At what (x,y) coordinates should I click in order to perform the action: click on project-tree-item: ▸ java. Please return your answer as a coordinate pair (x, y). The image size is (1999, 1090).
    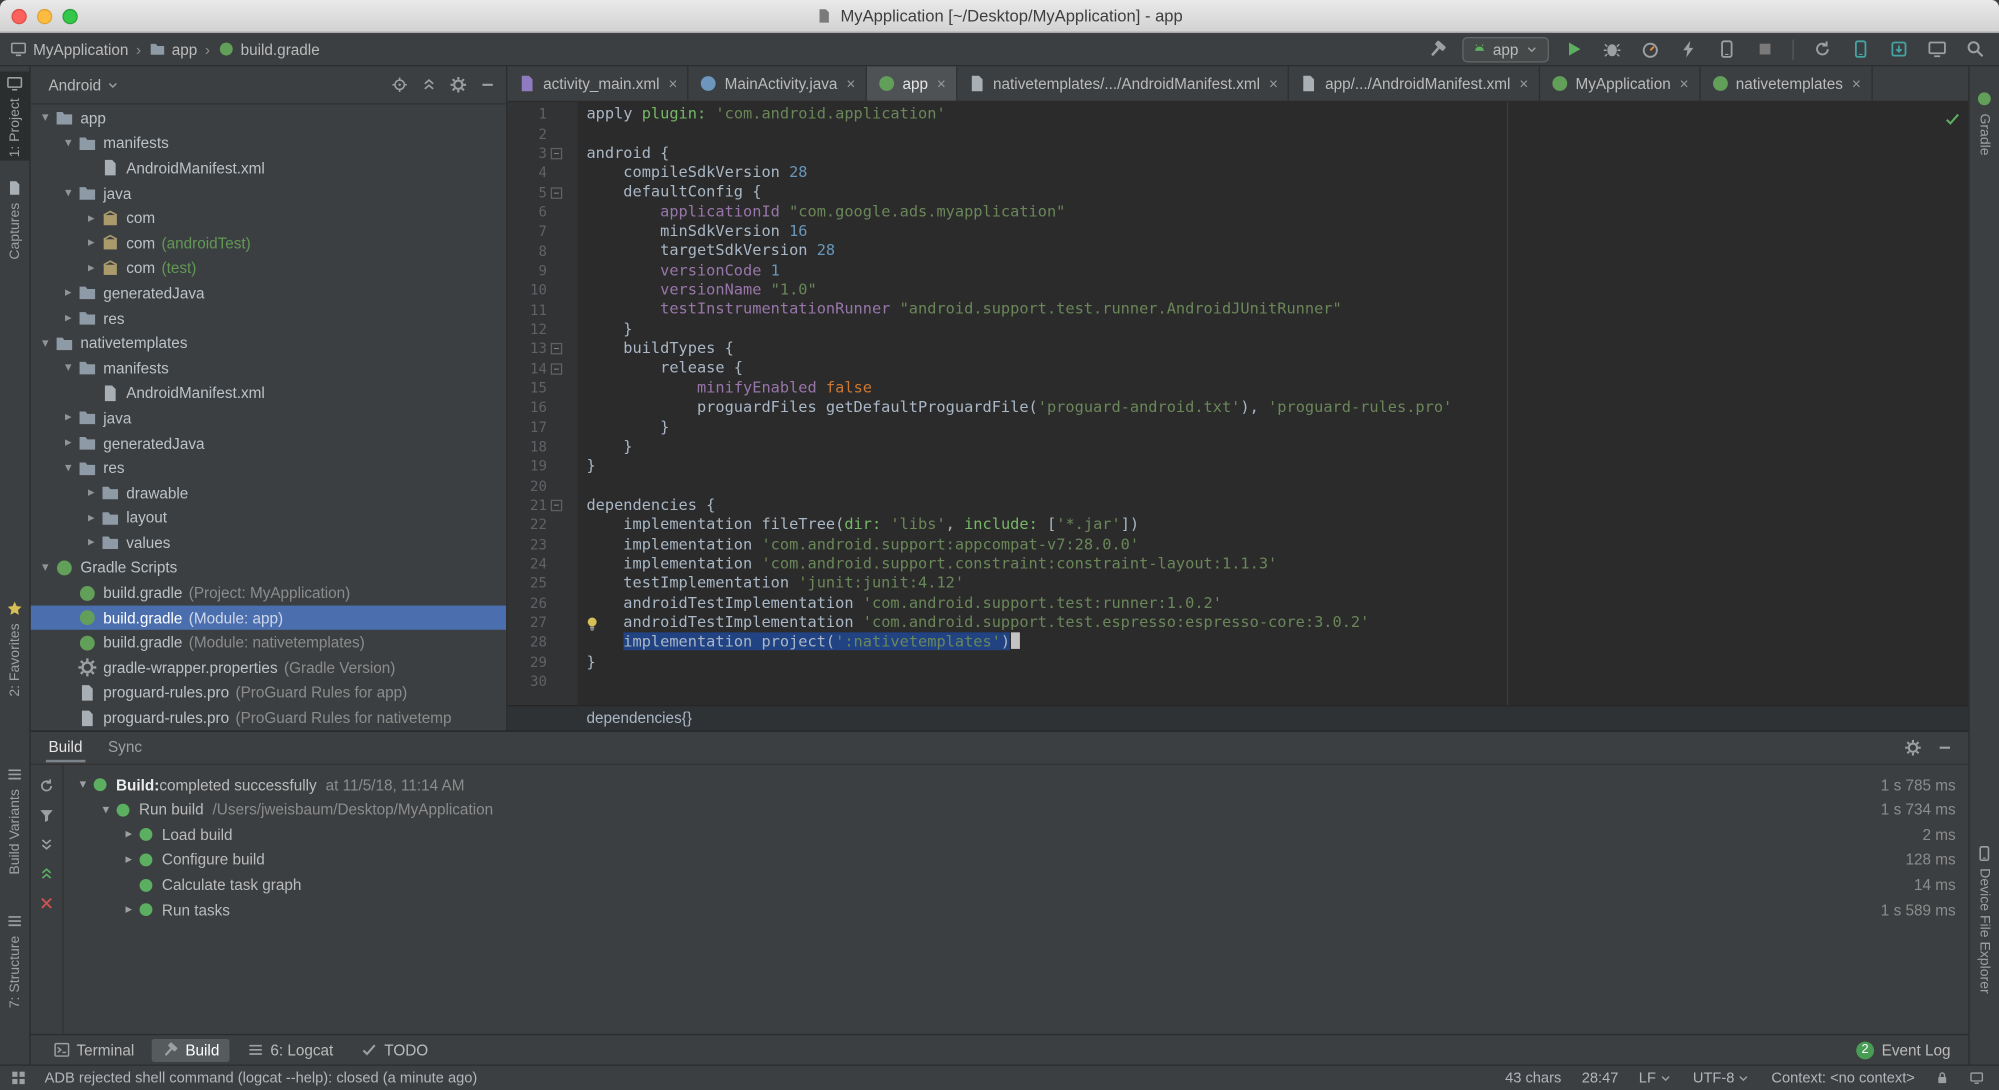
    Looking at the image, I should click on (269, 418).